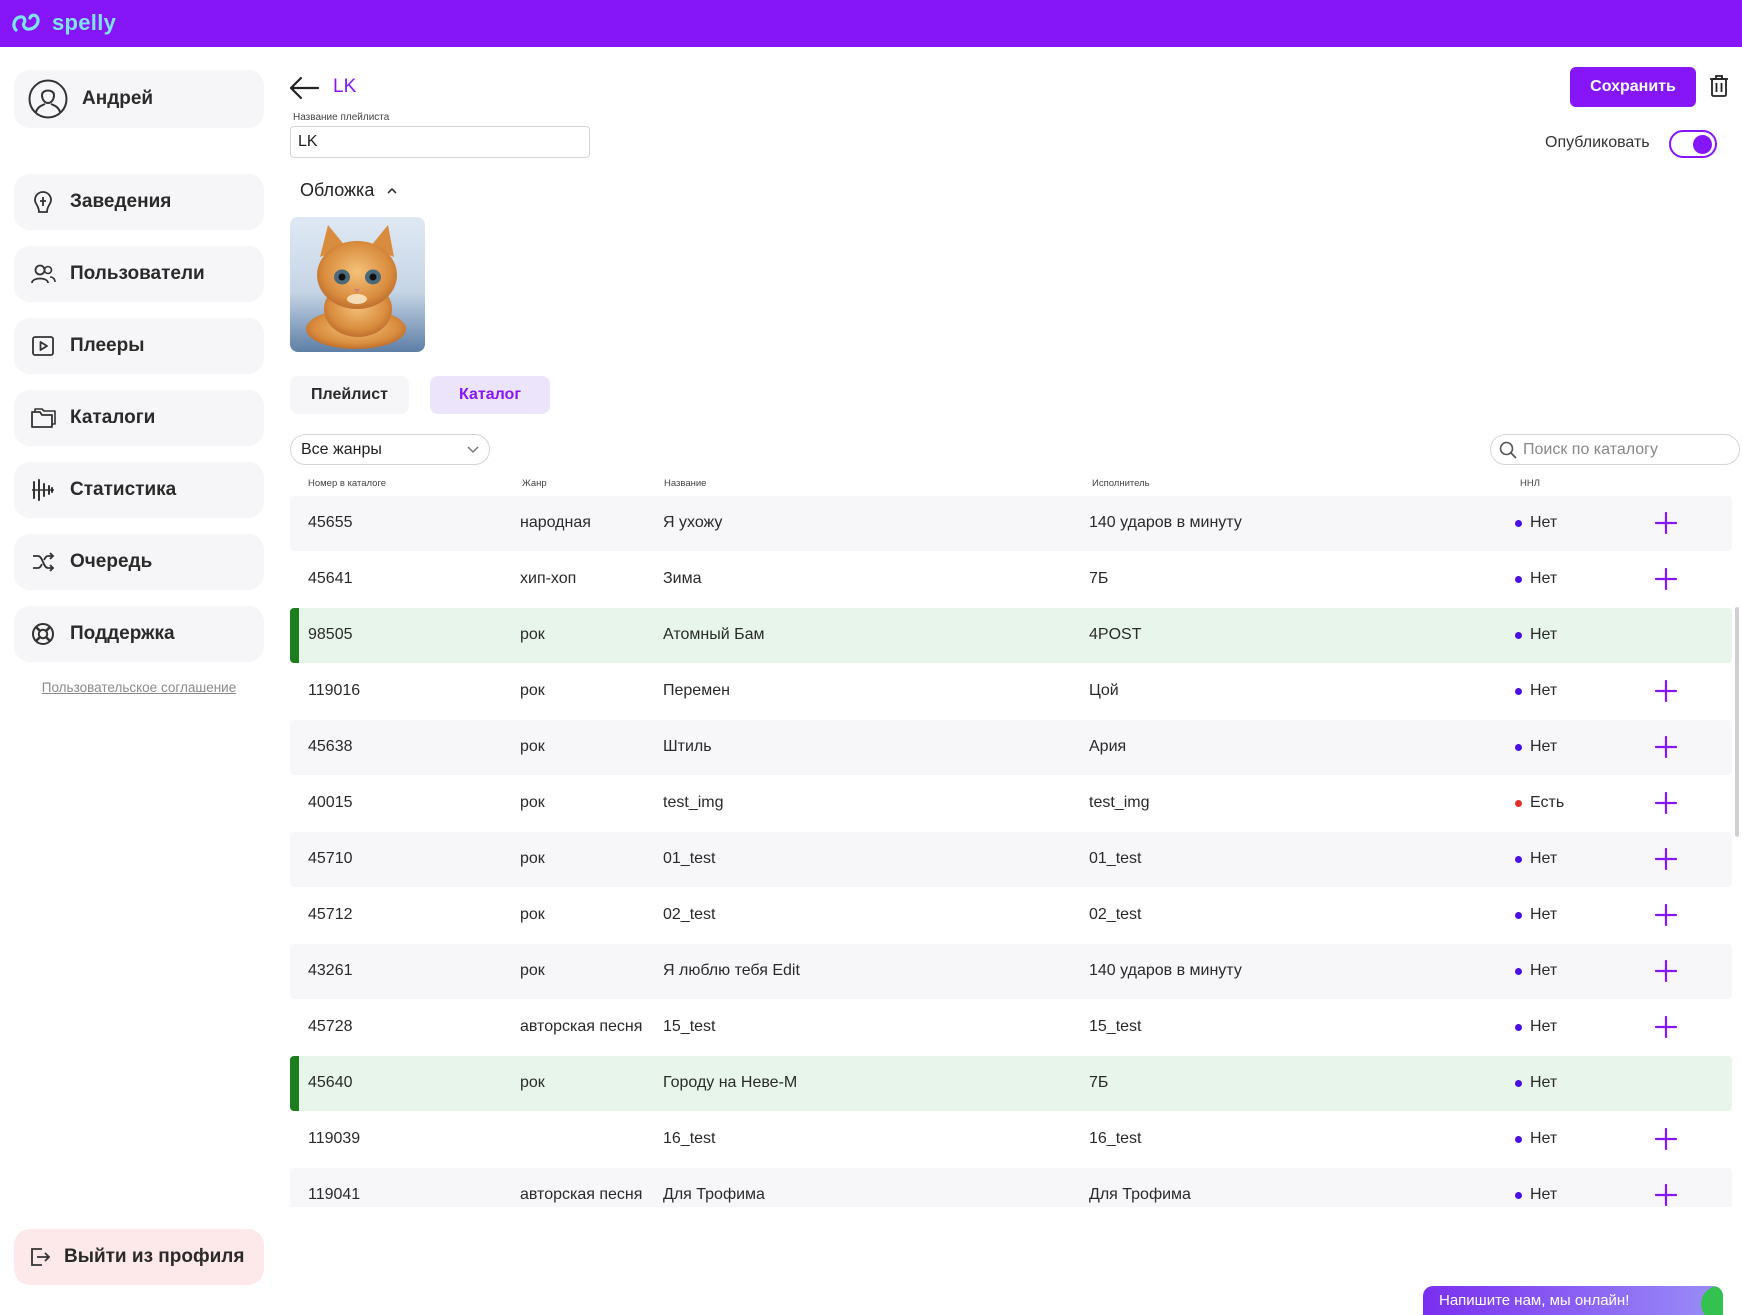  Describe the element at coordinates (113, 417) in the screenshot. I see `sidebar-item-label: Каталоги` at that location.